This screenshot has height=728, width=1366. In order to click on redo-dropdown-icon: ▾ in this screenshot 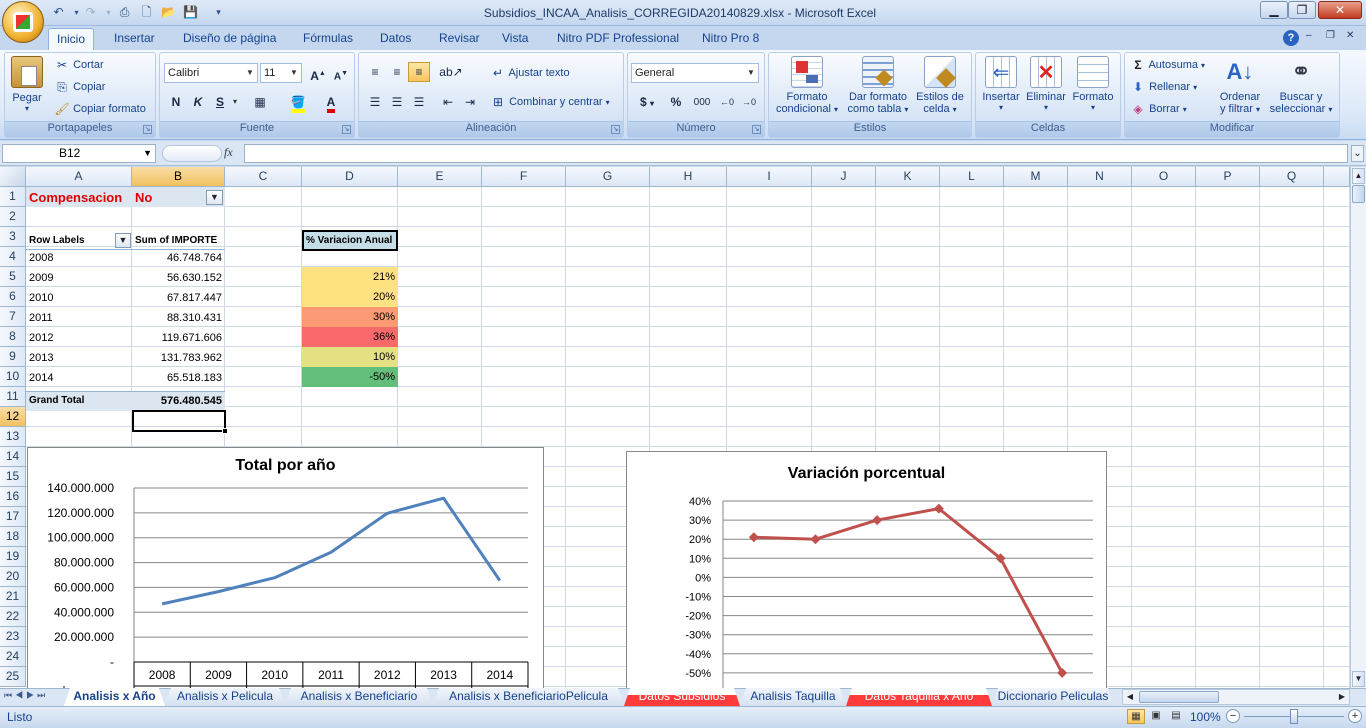, I will do `click(108, 12)`.